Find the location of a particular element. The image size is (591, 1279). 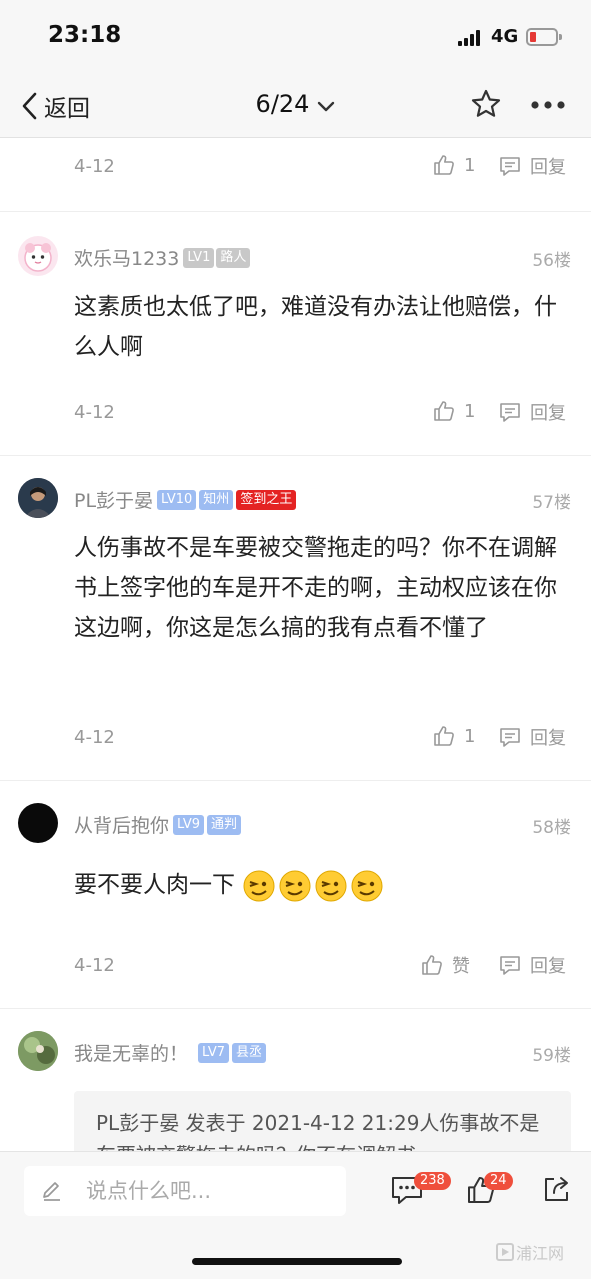

share-icon is located at coordinates (556, 1189).